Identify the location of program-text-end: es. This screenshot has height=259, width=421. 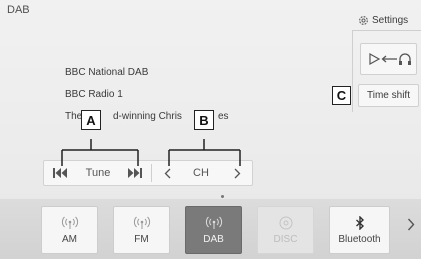
(223, 116).